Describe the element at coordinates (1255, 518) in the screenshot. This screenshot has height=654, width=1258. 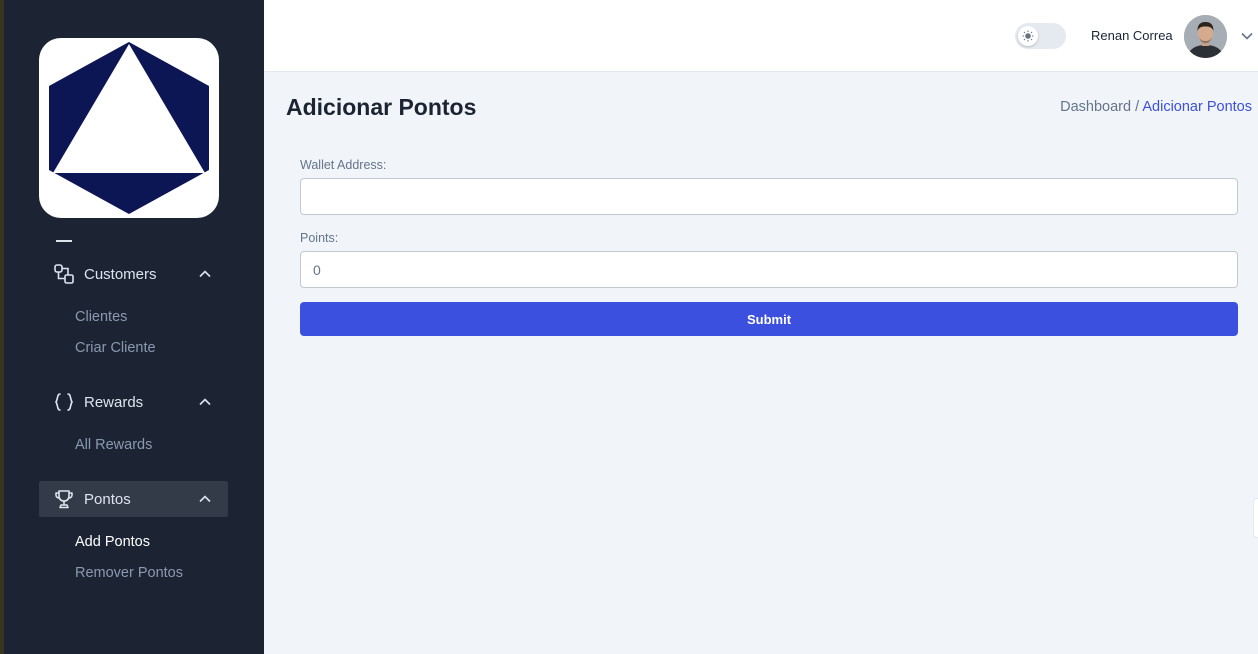
I see `scrollbar-handle` at that location.